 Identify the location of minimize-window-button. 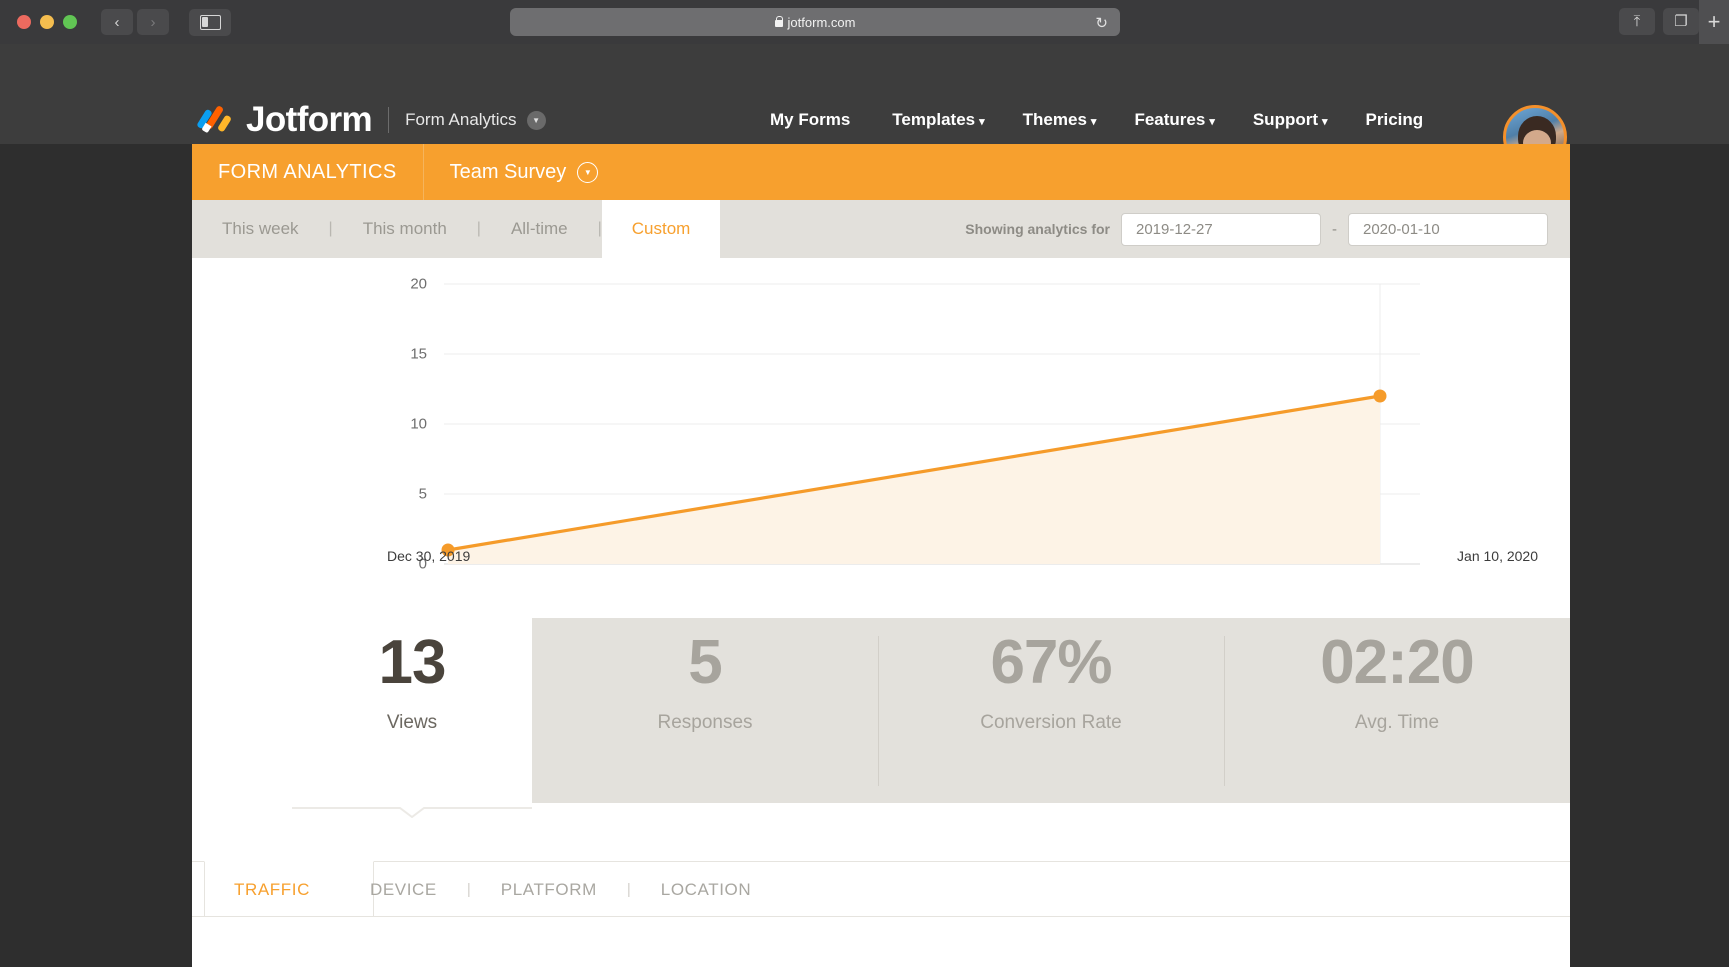
(47, 22).